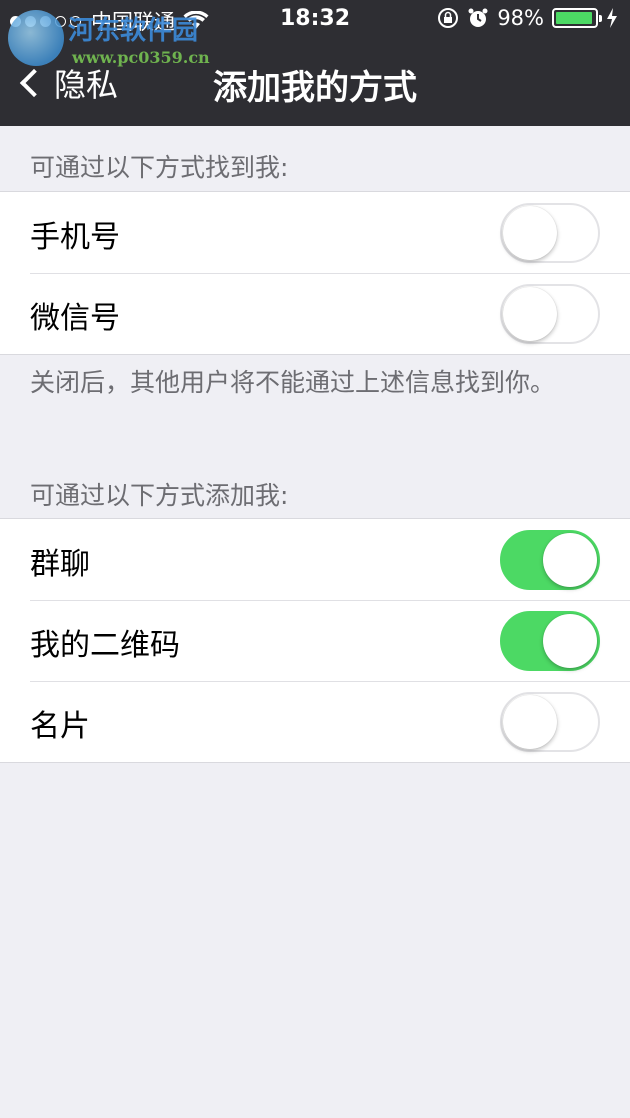 The width and height of the screenshot is (630, 1118). What do you see at coordinates (315, 559) in the screenshot?
I see `list-item: 群聊` at bounding box center [315, 559].